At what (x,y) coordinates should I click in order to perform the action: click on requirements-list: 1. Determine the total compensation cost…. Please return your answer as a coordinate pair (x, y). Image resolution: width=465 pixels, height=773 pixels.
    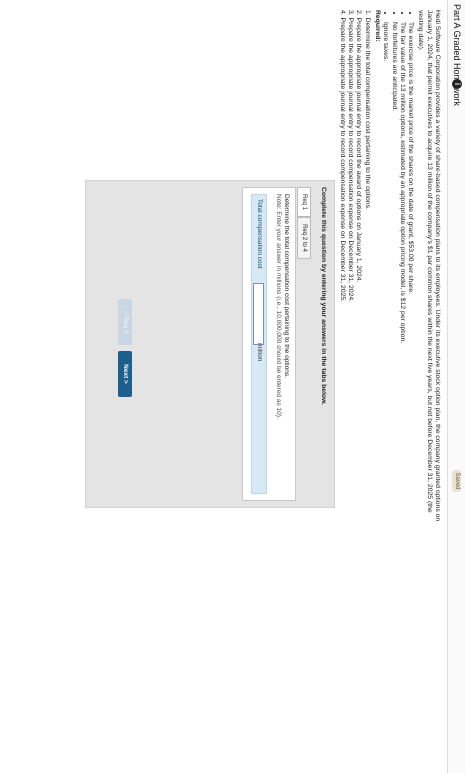
    Looking at the image, I should click on (354, 270).